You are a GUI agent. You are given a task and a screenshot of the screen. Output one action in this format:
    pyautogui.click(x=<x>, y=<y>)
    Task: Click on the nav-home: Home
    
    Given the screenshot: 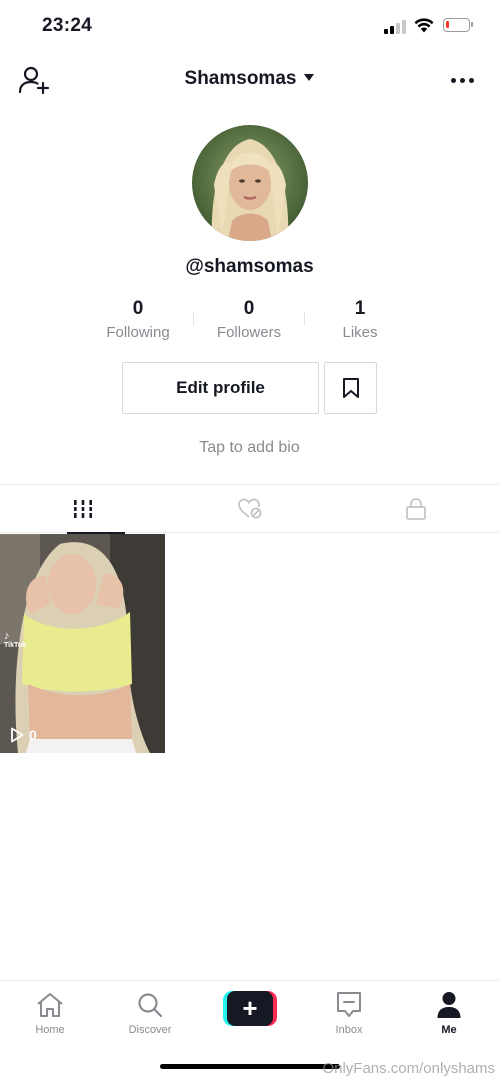 What is the action you would take?
    pyautogui.click(x=50, y=1015)
    